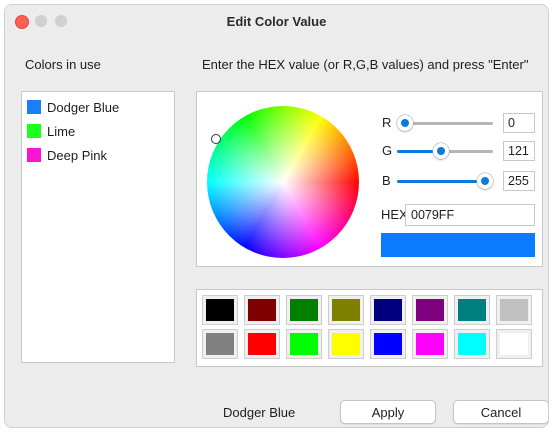  I want to click on g-label: G, so click(387, 150).